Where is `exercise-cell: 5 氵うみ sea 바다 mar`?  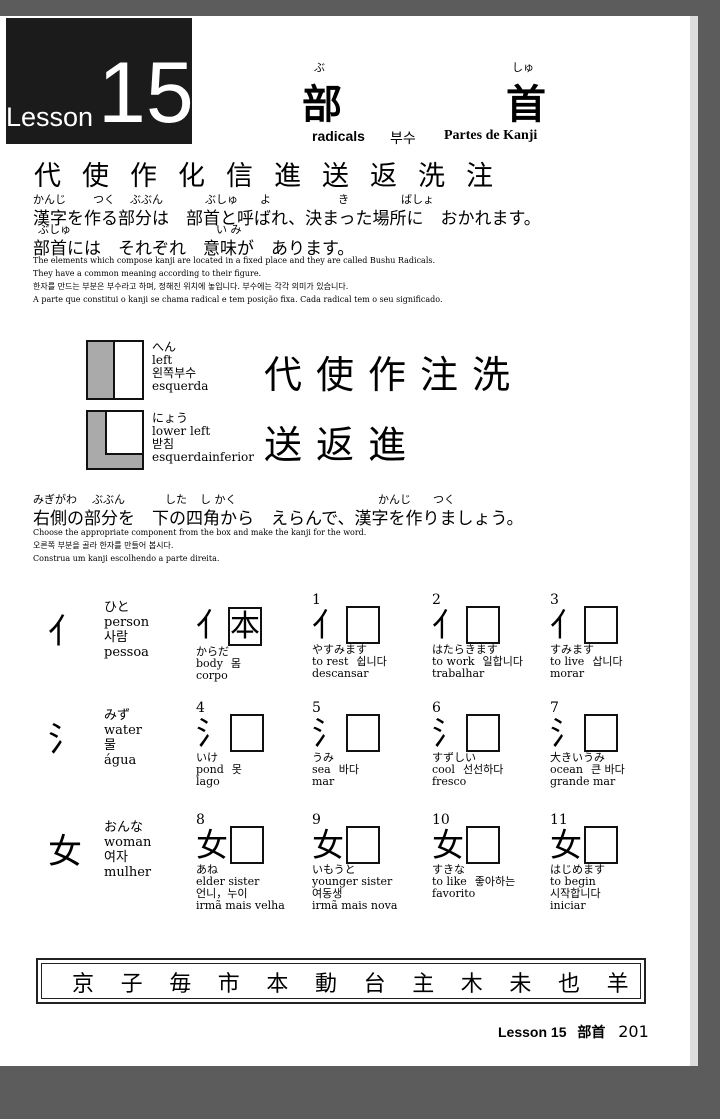
exercise-cell: 5 氵うみ sea 바다 mar is located at coordinates (346, 744).